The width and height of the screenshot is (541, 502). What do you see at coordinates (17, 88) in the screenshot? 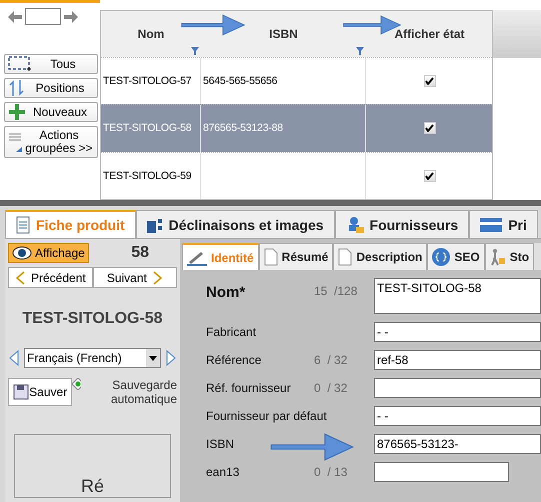
I see `up-down-arrows-icon` at bounding box center [17, 88].